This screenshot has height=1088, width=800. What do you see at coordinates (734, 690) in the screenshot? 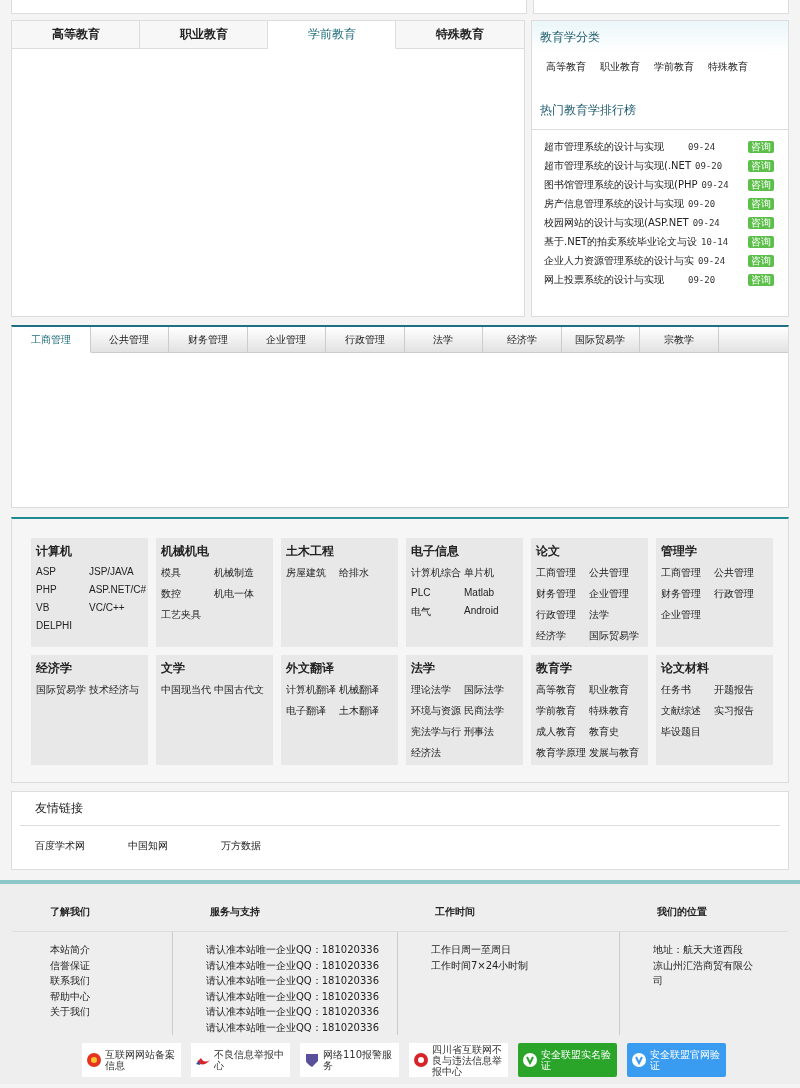
I see `subcategory-link: 开题报告` at bounding box center [734, 690].